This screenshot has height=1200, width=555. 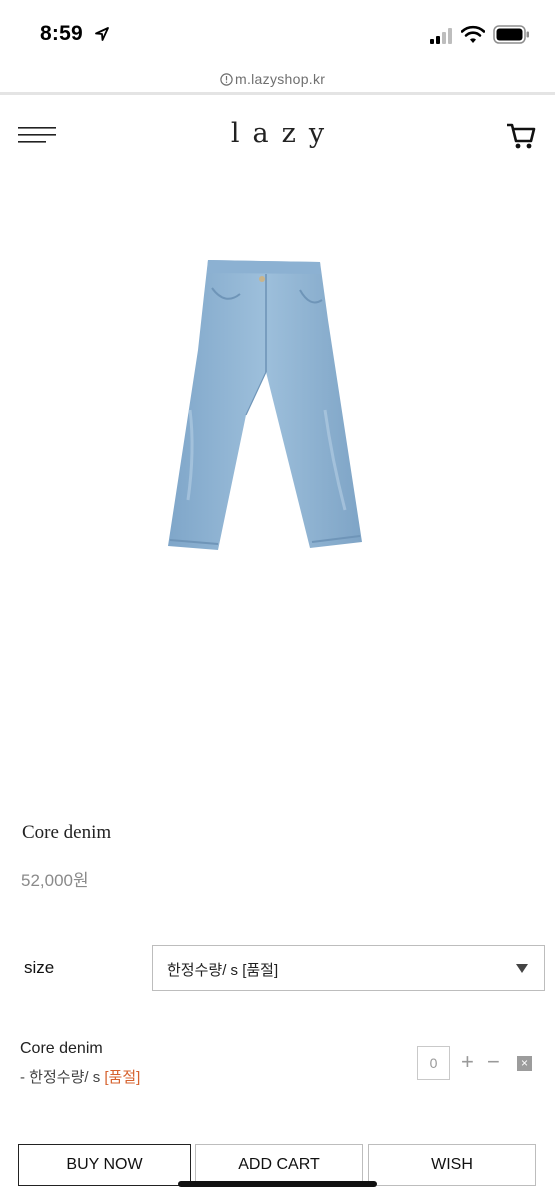 What do you see at coordinates (433, 1063) in the screenshot?
I see `quantity-input: 0` at bounding box center [433, 1063].